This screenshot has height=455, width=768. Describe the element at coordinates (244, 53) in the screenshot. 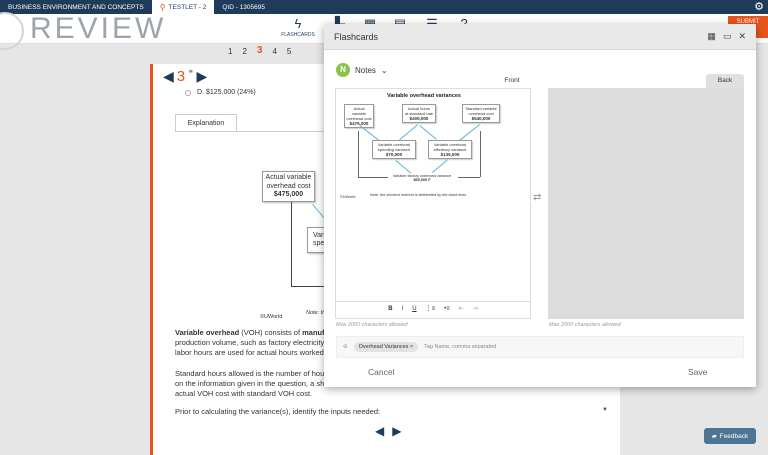

I see `page-2: 2` at that location.